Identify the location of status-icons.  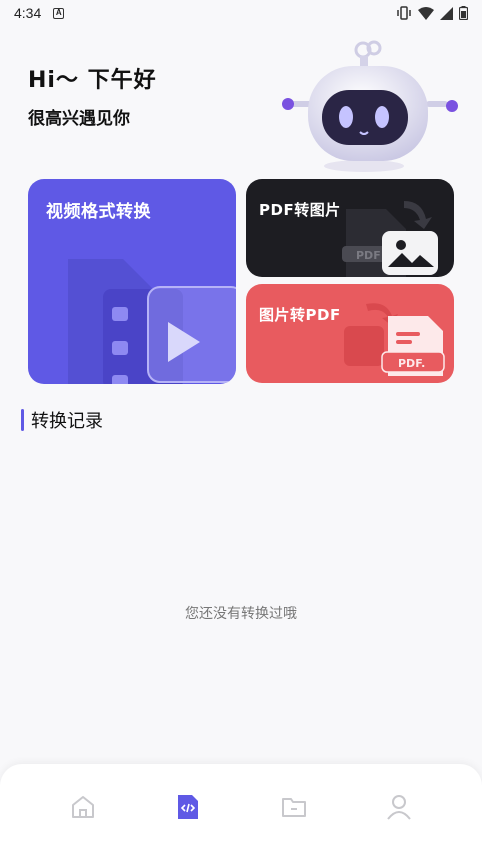
(432, 13).